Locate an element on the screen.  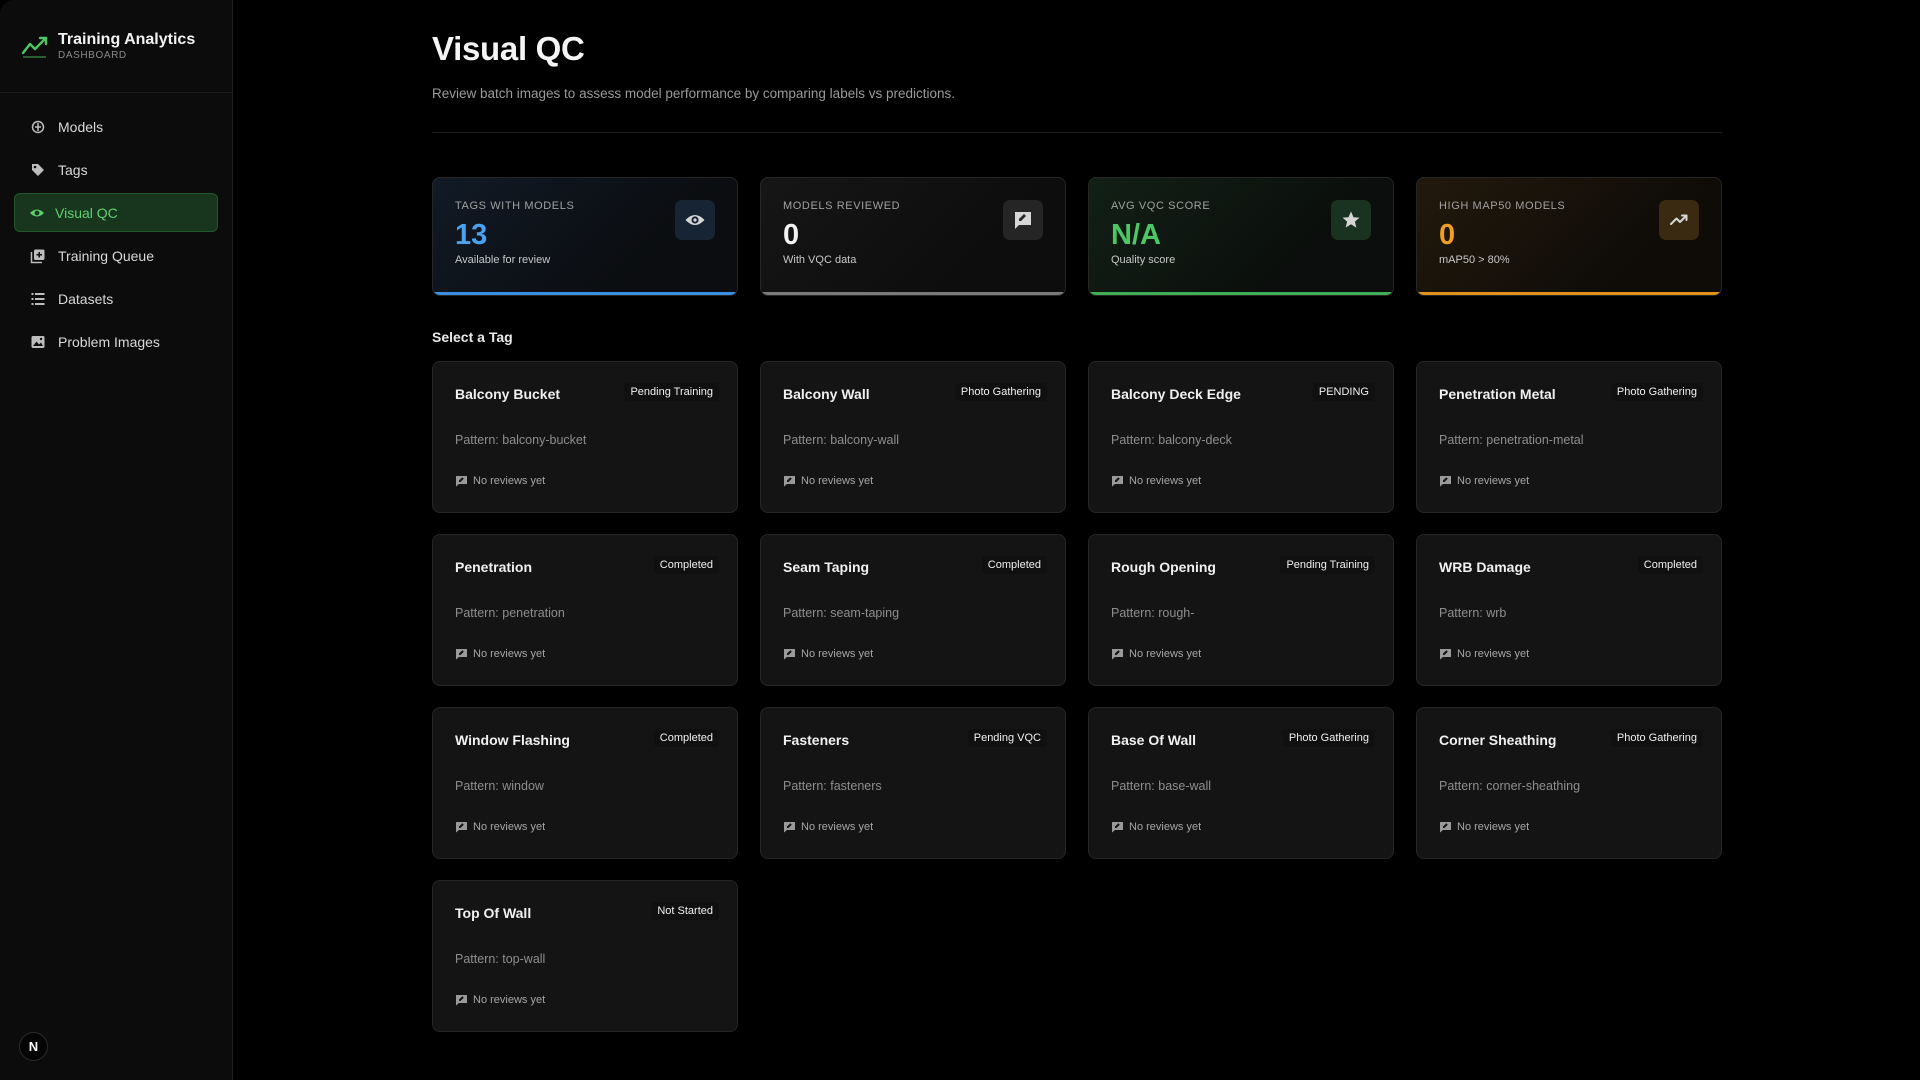
stat-card-tags-with-models: TAGS WITH MODELS 13 Available for review is located at coordinates (585, 236).